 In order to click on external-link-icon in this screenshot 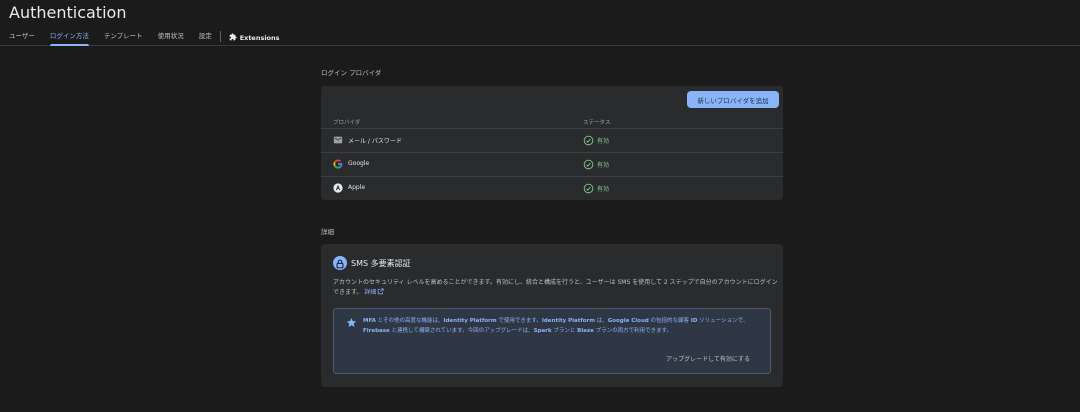, I will do `click(381, 291)`.